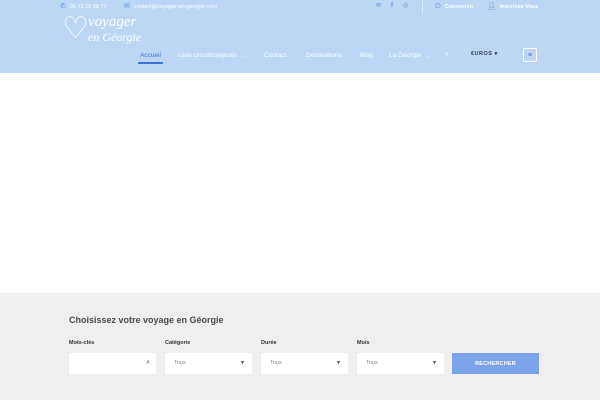 This screenshot has width=600, height=400. Describe the element at coordinates (180, 363) in the screenshot. I see `category-value: Tous` at that location.